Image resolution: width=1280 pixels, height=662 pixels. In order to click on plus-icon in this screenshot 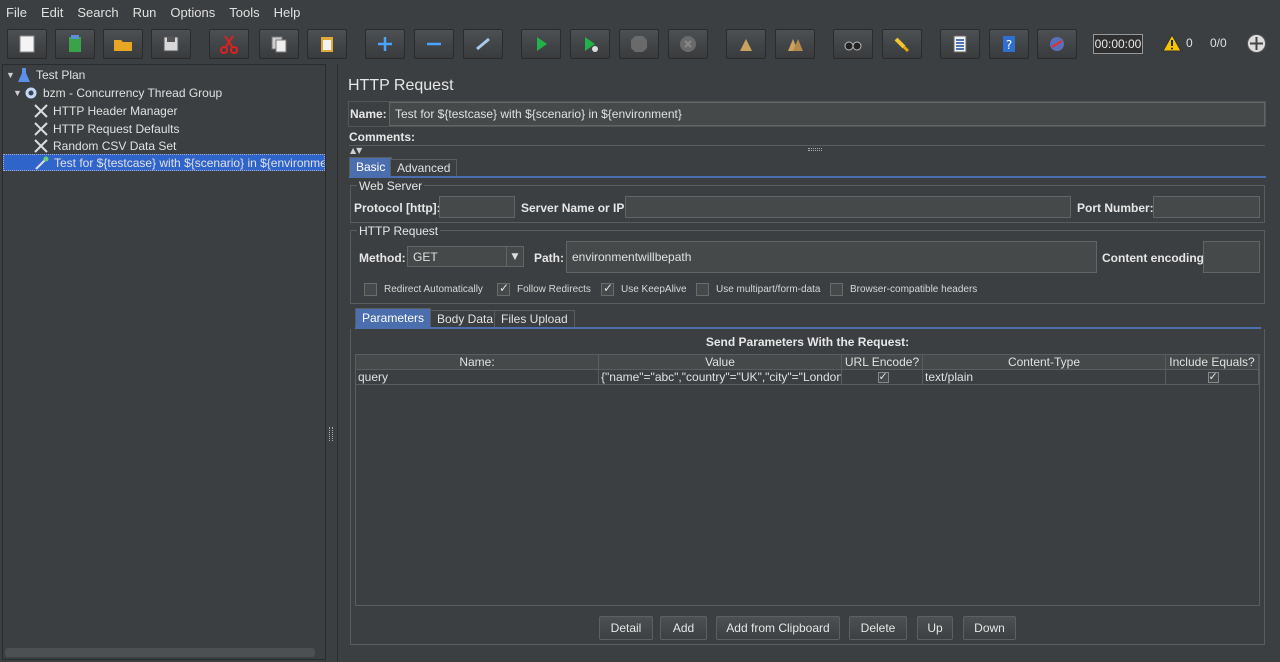, I will do `click(385, 44)`.